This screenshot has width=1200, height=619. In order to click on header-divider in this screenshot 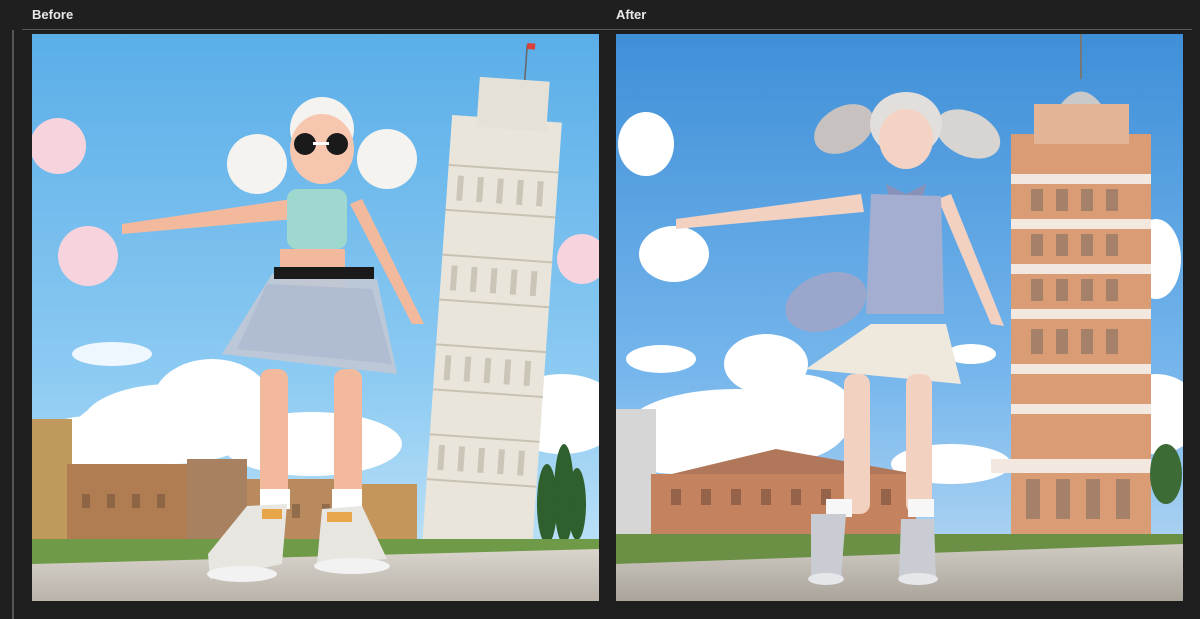, I will do `click(607, 29)`.